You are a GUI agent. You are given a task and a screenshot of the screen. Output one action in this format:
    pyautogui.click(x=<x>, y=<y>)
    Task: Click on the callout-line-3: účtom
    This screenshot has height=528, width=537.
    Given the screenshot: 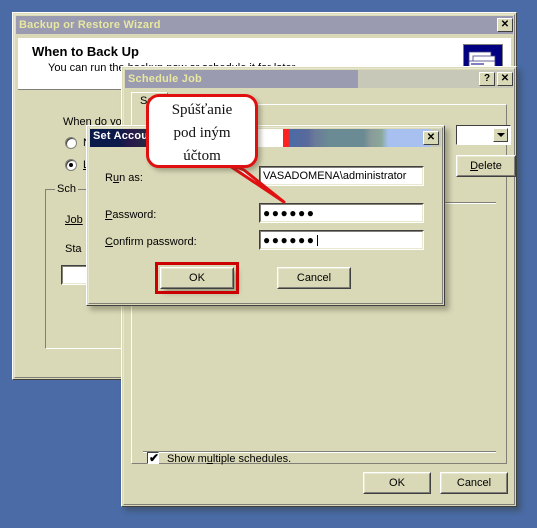 What is the action you would take?
    pyautogui.click(x=202, y=156)
    